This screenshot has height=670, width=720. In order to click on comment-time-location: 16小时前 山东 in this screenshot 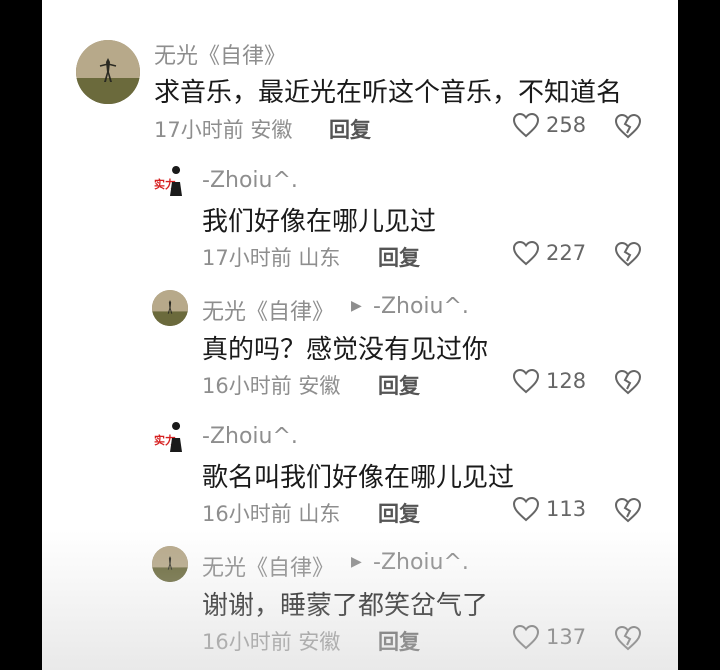, I will do `click(271, 514)`.